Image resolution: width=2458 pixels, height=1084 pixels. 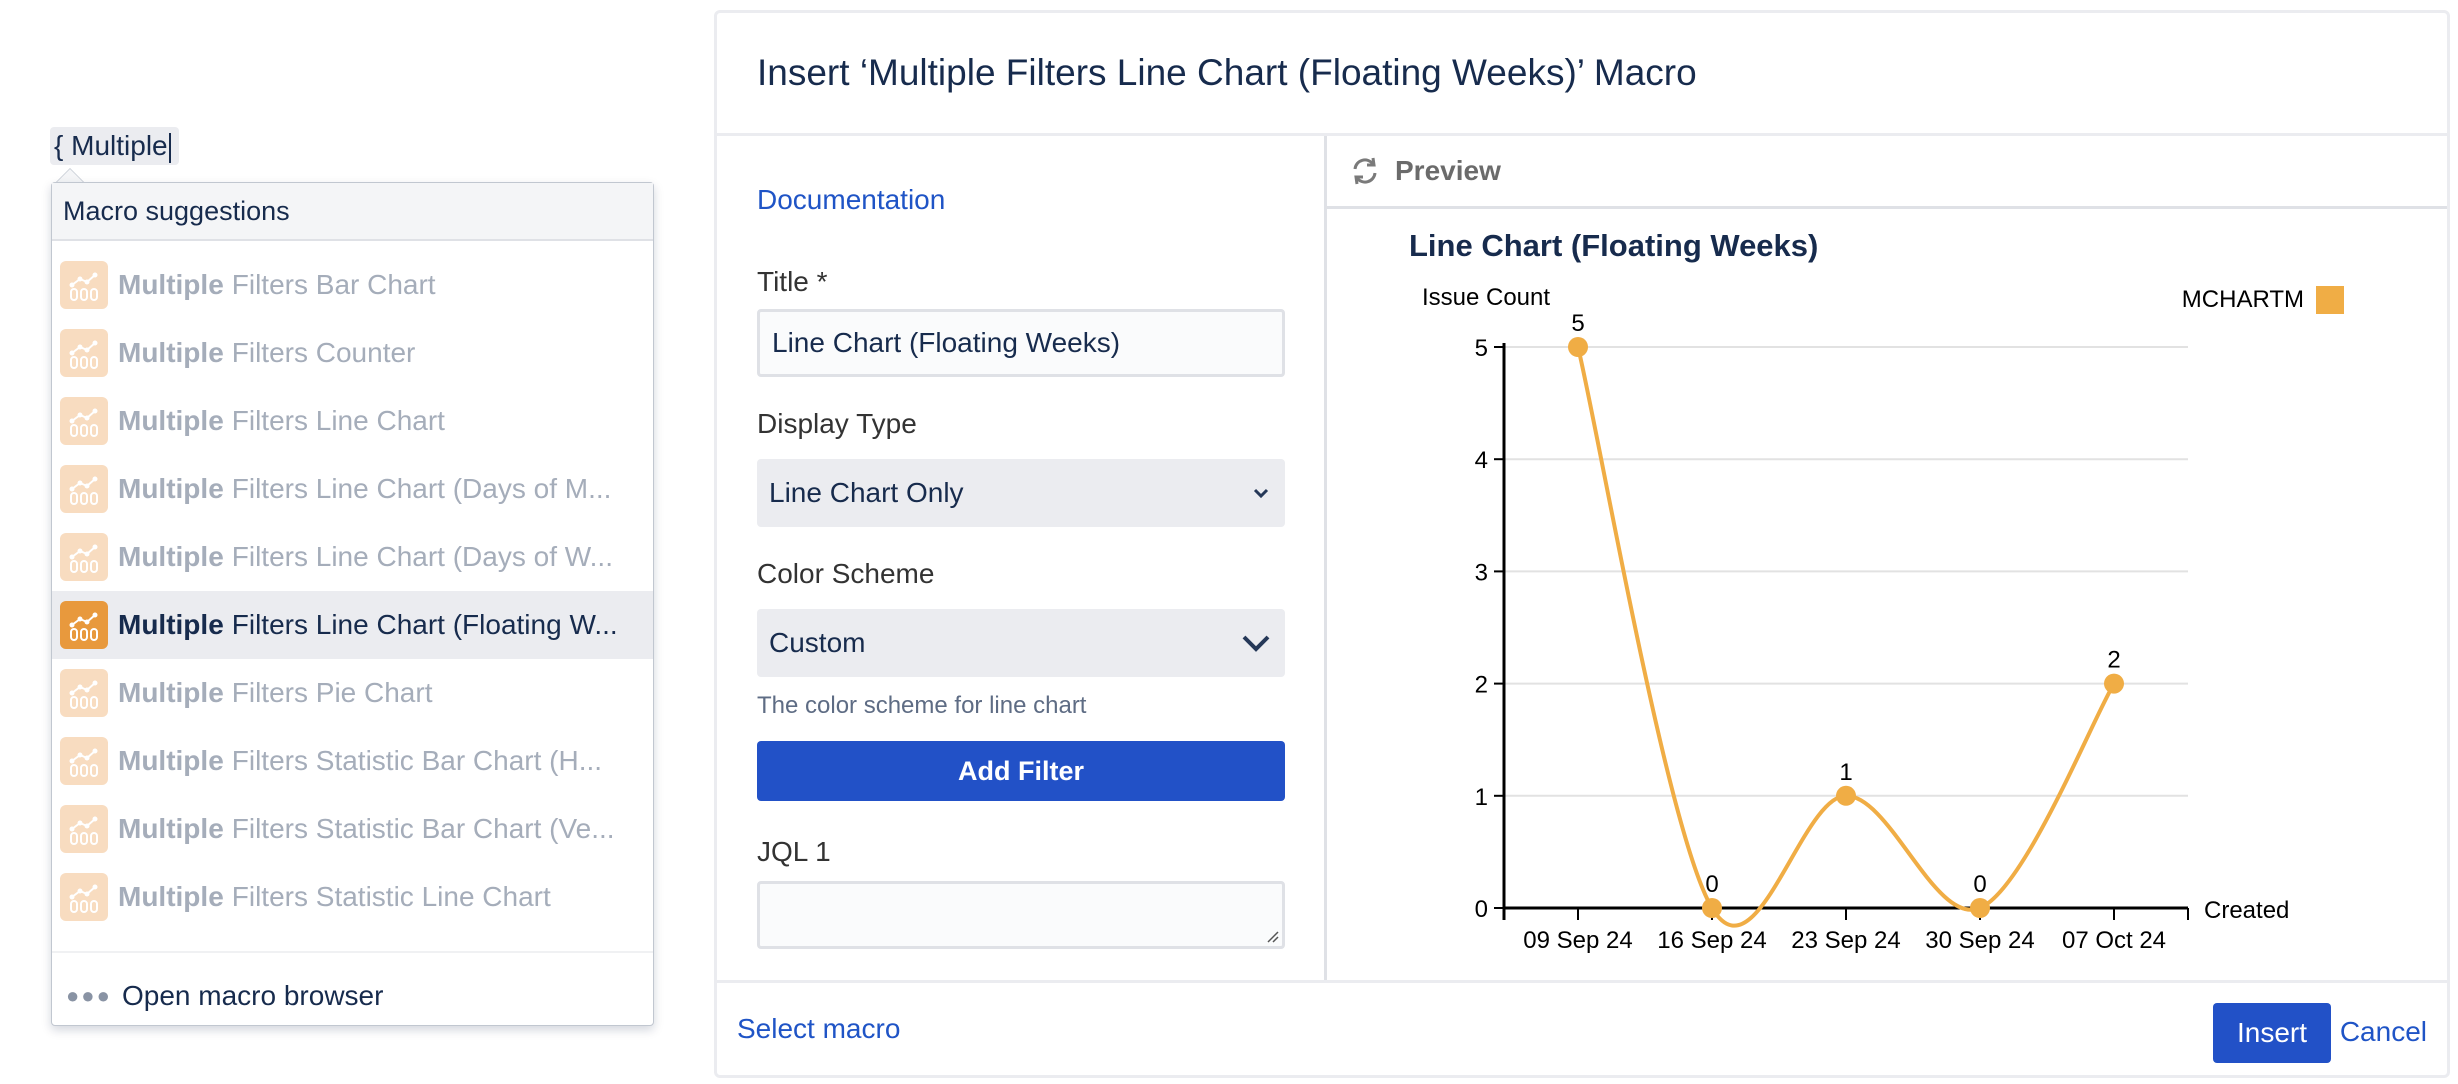 What do you see at coordinates (323, 352) in the screenshot?
I see `suggestion-label: Filters Counter` at bounding box center [323, 352].